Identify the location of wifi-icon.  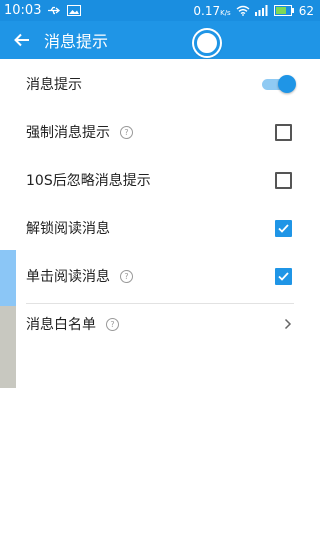
(243, 10).